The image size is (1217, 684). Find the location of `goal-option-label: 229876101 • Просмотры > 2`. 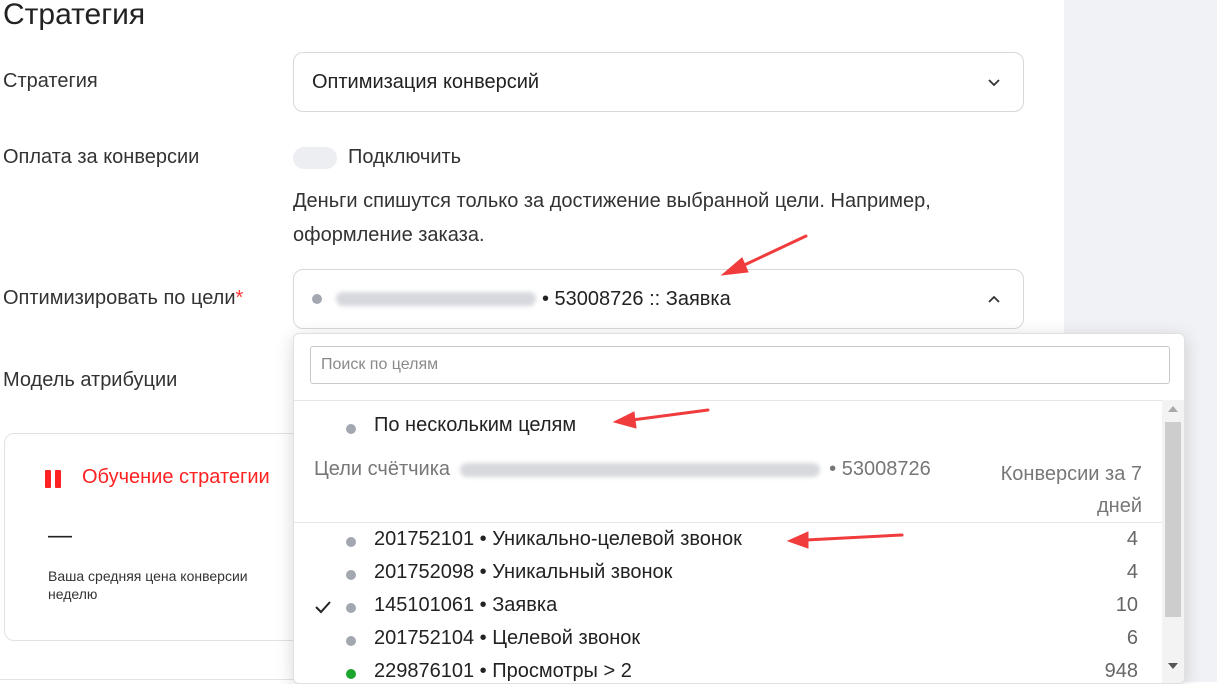

goal-option-label: 229876101 • Просмотры > 2 is located at coordinates (503, 671).